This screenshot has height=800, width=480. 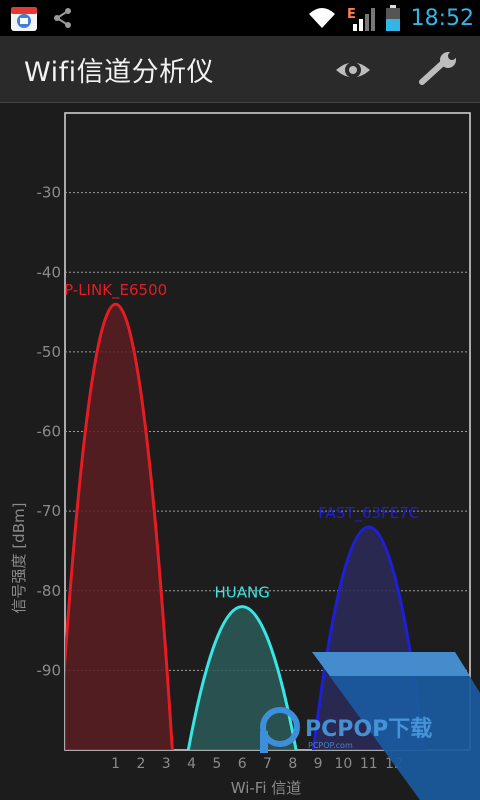 What do you see at coordinates (42, 18) in the screenshot?
I see `status-left` at bounding box center [42, 18].